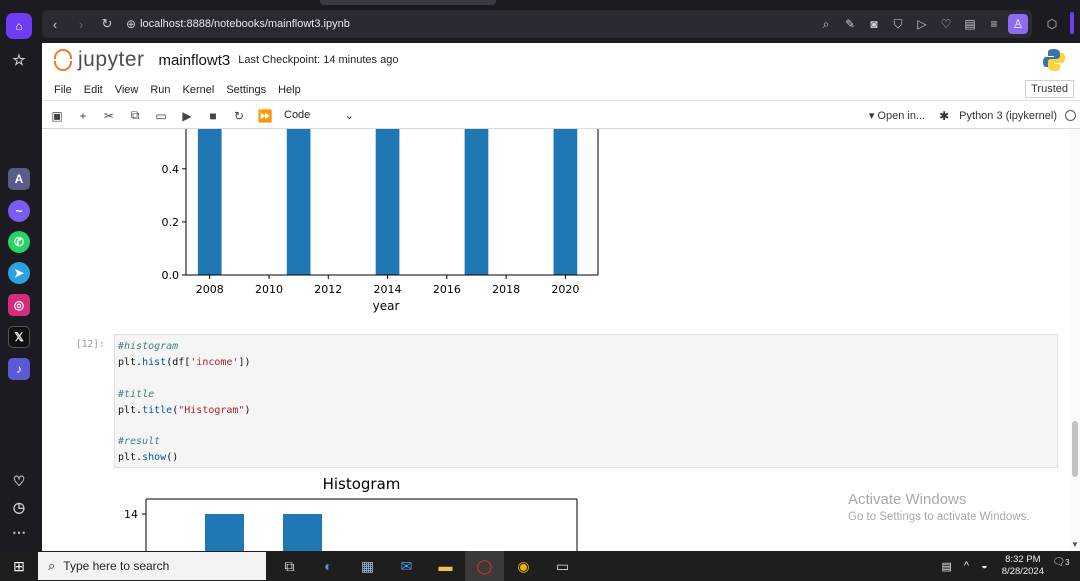 This screenshot has width=1080, height=581. I want to click on wallet-icon: ▤, so click(970, 24).